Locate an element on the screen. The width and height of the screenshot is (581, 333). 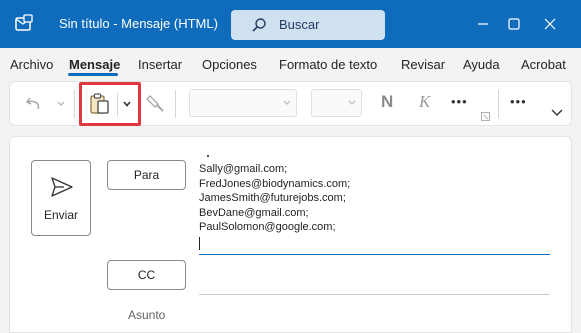
ribbon-overflow-button: ••• is located at coordinates (518, 101).